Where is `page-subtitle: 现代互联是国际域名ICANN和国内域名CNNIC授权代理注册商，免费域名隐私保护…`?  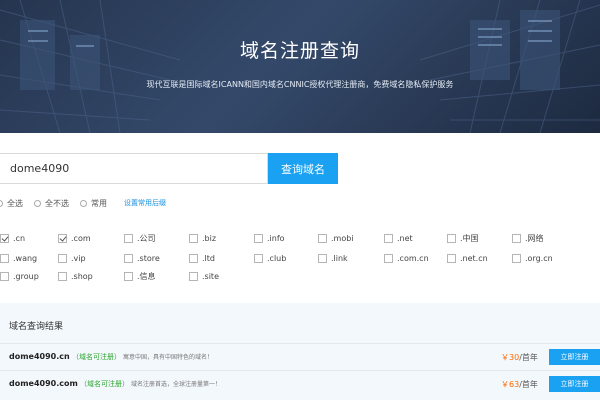 page-subtitle: 现代互联是国际域名ICANN和国内域名CNNIC授权代理注册商，免费域名隐私保护… is located at coordinates (300, 84).